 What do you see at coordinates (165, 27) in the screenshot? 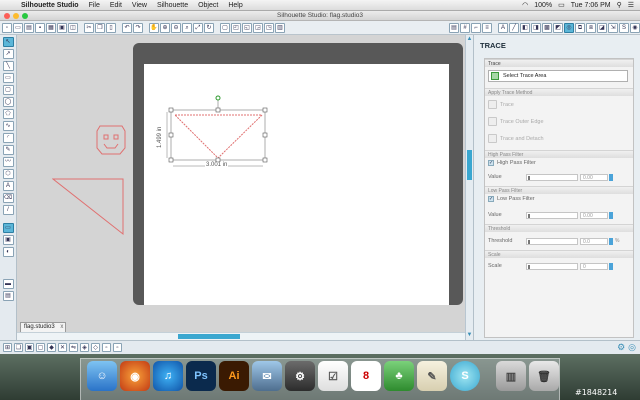
I see `zoom-in-icon: ⊕` at bounding box center [165, 27].